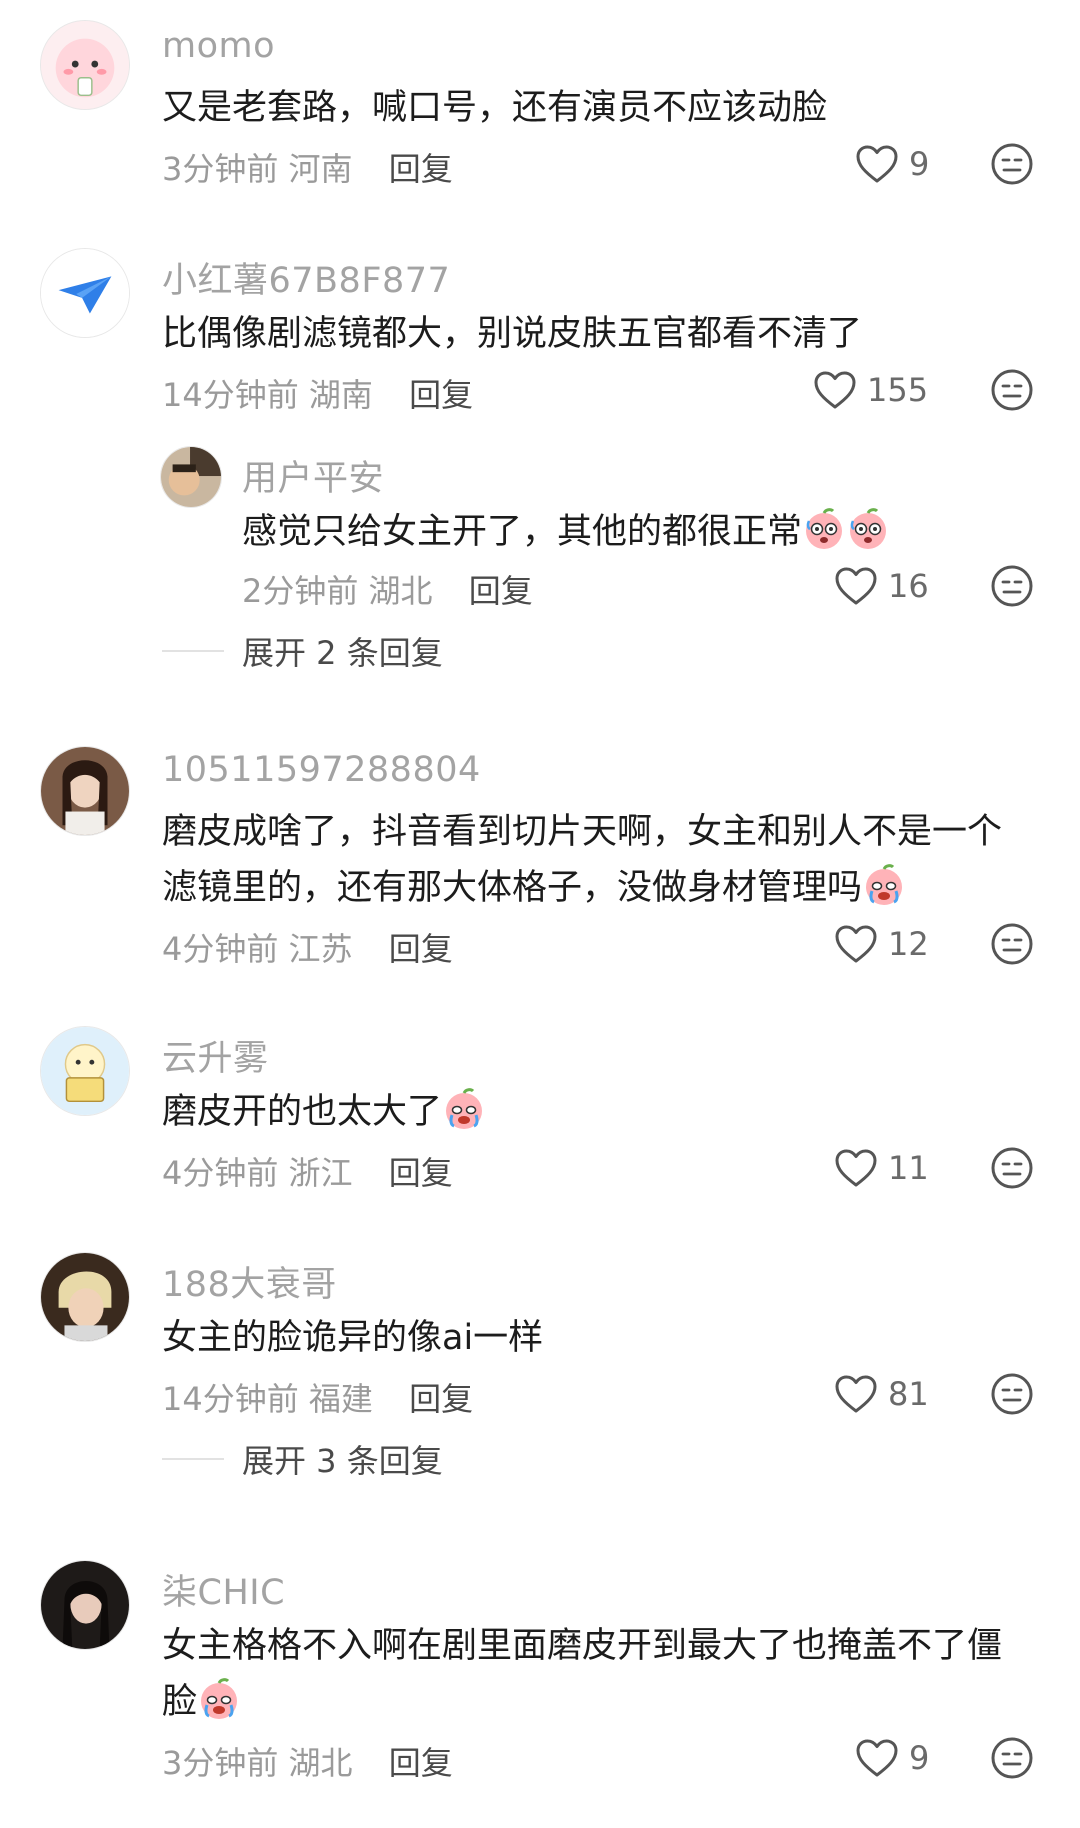  What do you see at coordinates (908, 1168) in the screenshot?
I see `like-count: 11` at bounding box center [908, 1168].